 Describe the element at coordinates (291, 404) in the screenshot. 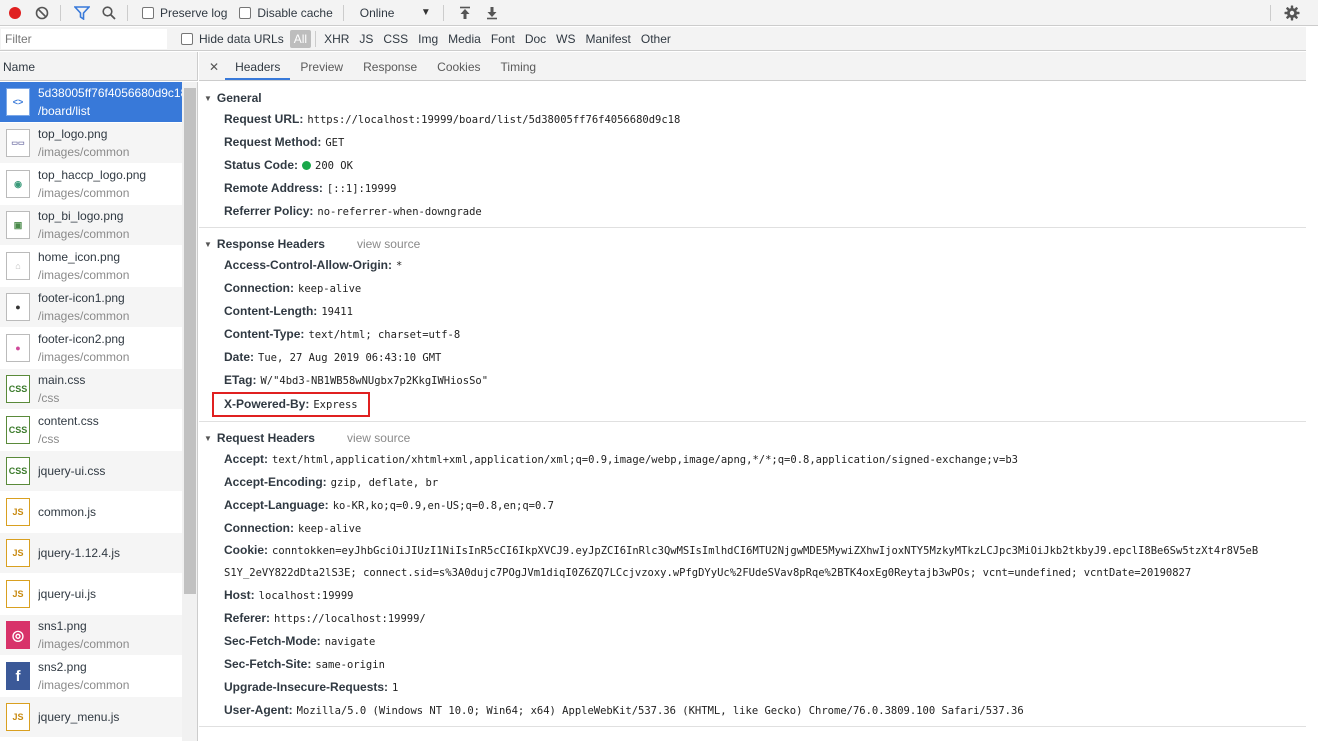

I see `highlight-box: X-Powered-By: Express` at that location.